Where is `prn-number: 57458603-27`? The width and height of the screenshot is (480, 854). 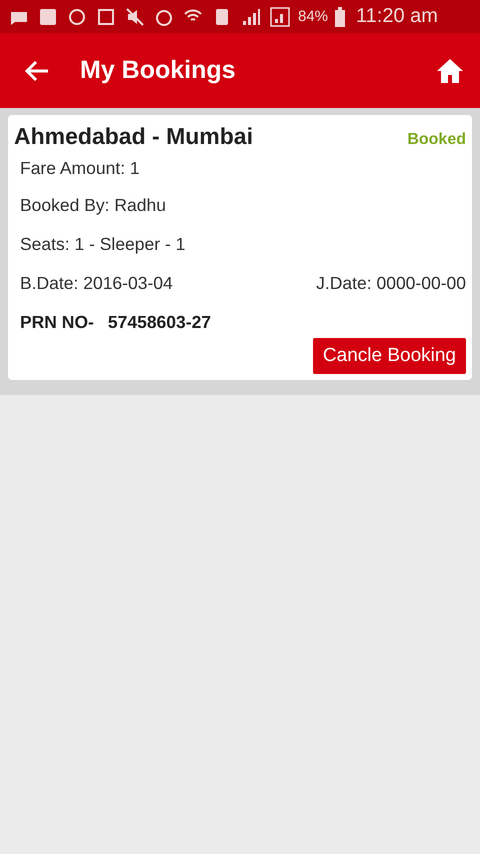
prn-number: 57458603-27 is located at coordinates (160, 322).